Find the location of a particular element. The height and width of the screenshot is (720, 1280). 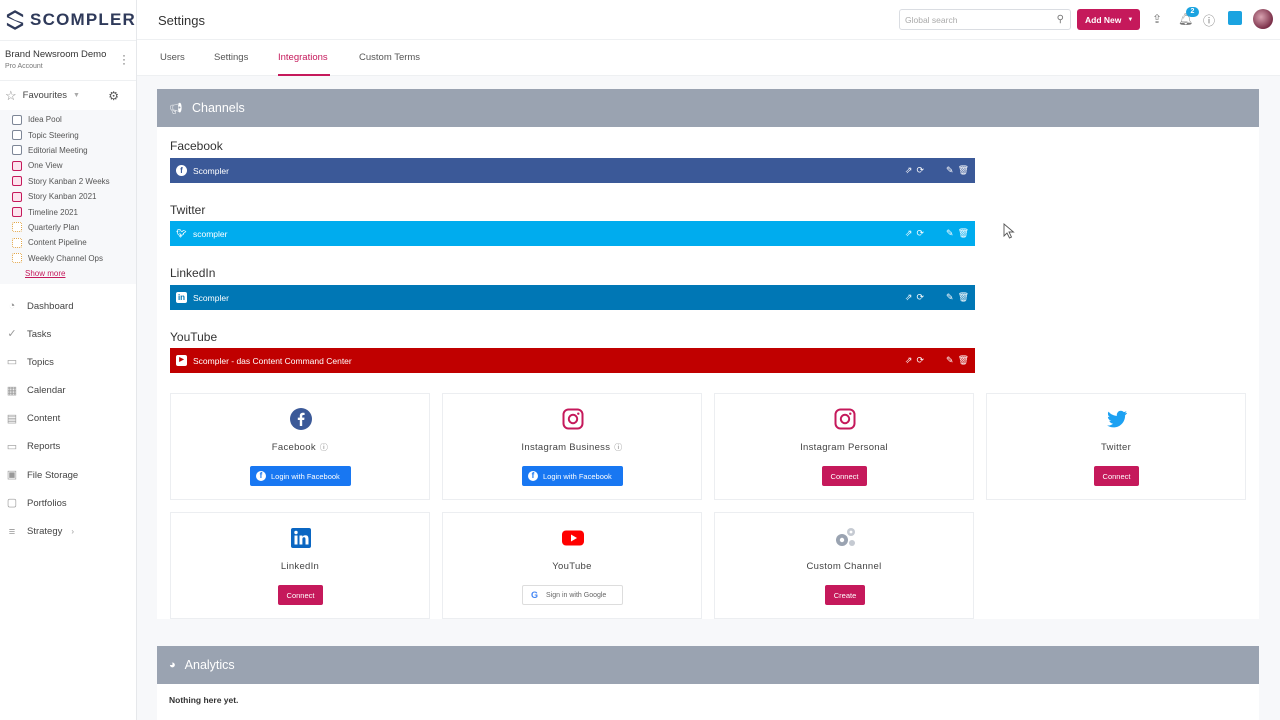

global-search: ⚲ is located at coordinates (985, 19).